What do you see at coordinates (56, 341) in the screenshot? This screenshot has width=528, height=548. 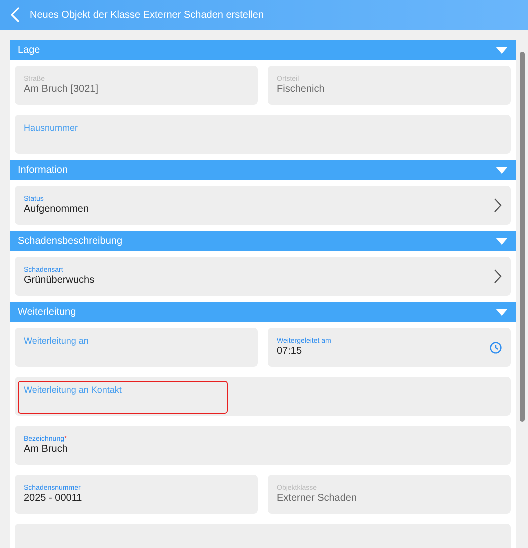 I see `field-placeholder: Weiterleitung an` at bounding box center [56, 341].